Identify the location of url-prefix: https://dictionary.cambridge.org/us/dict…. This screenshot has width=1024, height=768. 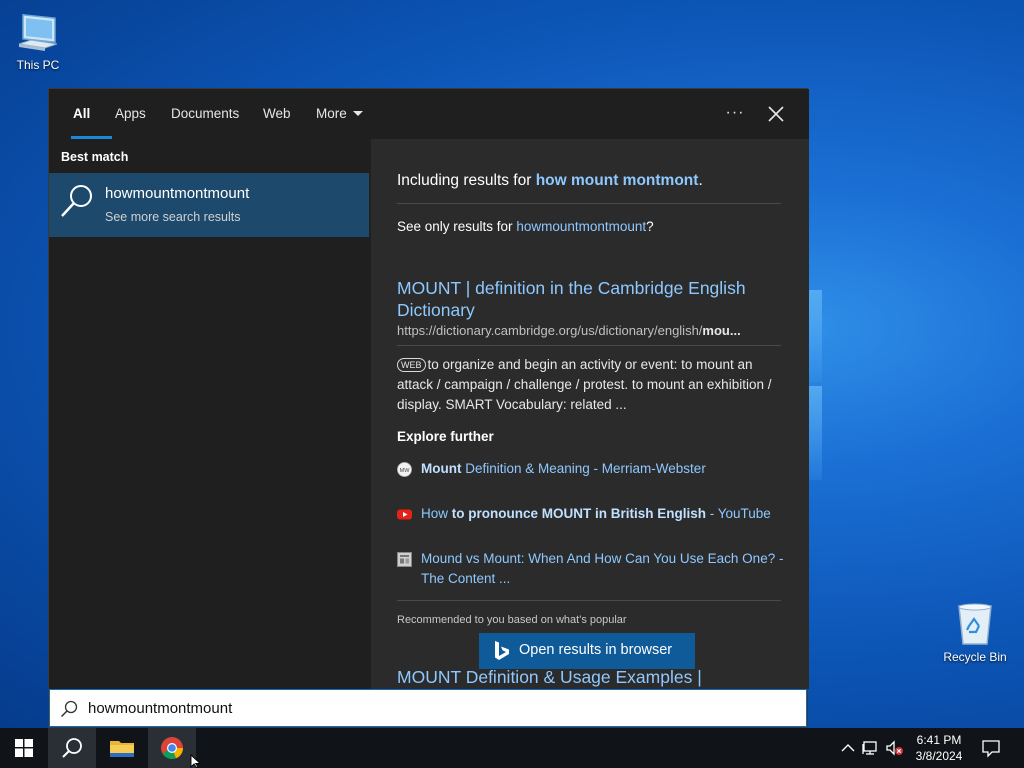
(550, 330).